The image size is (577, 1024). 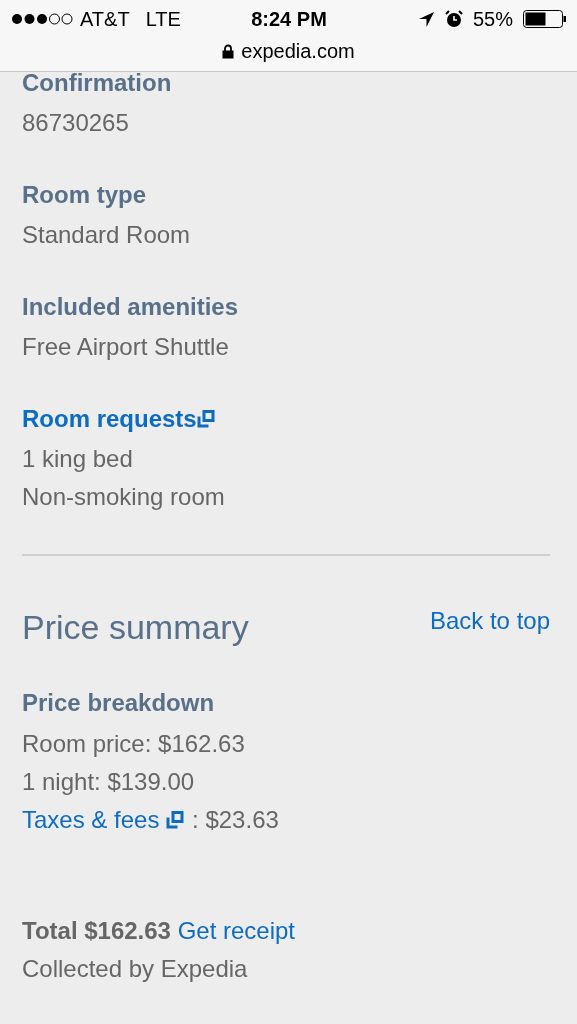 What do you see at coordinates (106, 234) in the screenshot?
I see `field-value: Standard Room` at bounding box center [106, 234].